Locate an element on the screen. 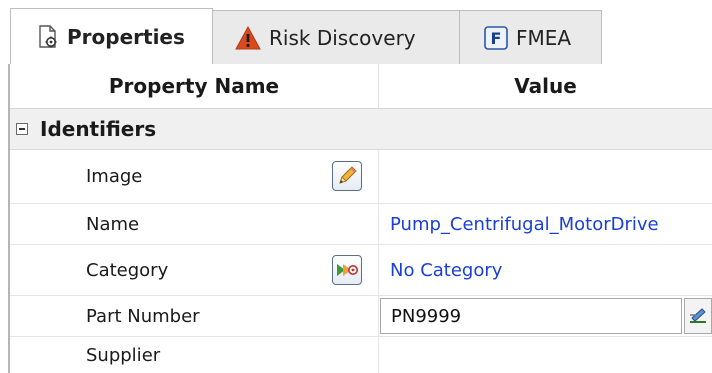 Image resolution: width=712 pixels, height=373 pixels. tab-fmea-label: FMEA is located at coordinates (544, 37).